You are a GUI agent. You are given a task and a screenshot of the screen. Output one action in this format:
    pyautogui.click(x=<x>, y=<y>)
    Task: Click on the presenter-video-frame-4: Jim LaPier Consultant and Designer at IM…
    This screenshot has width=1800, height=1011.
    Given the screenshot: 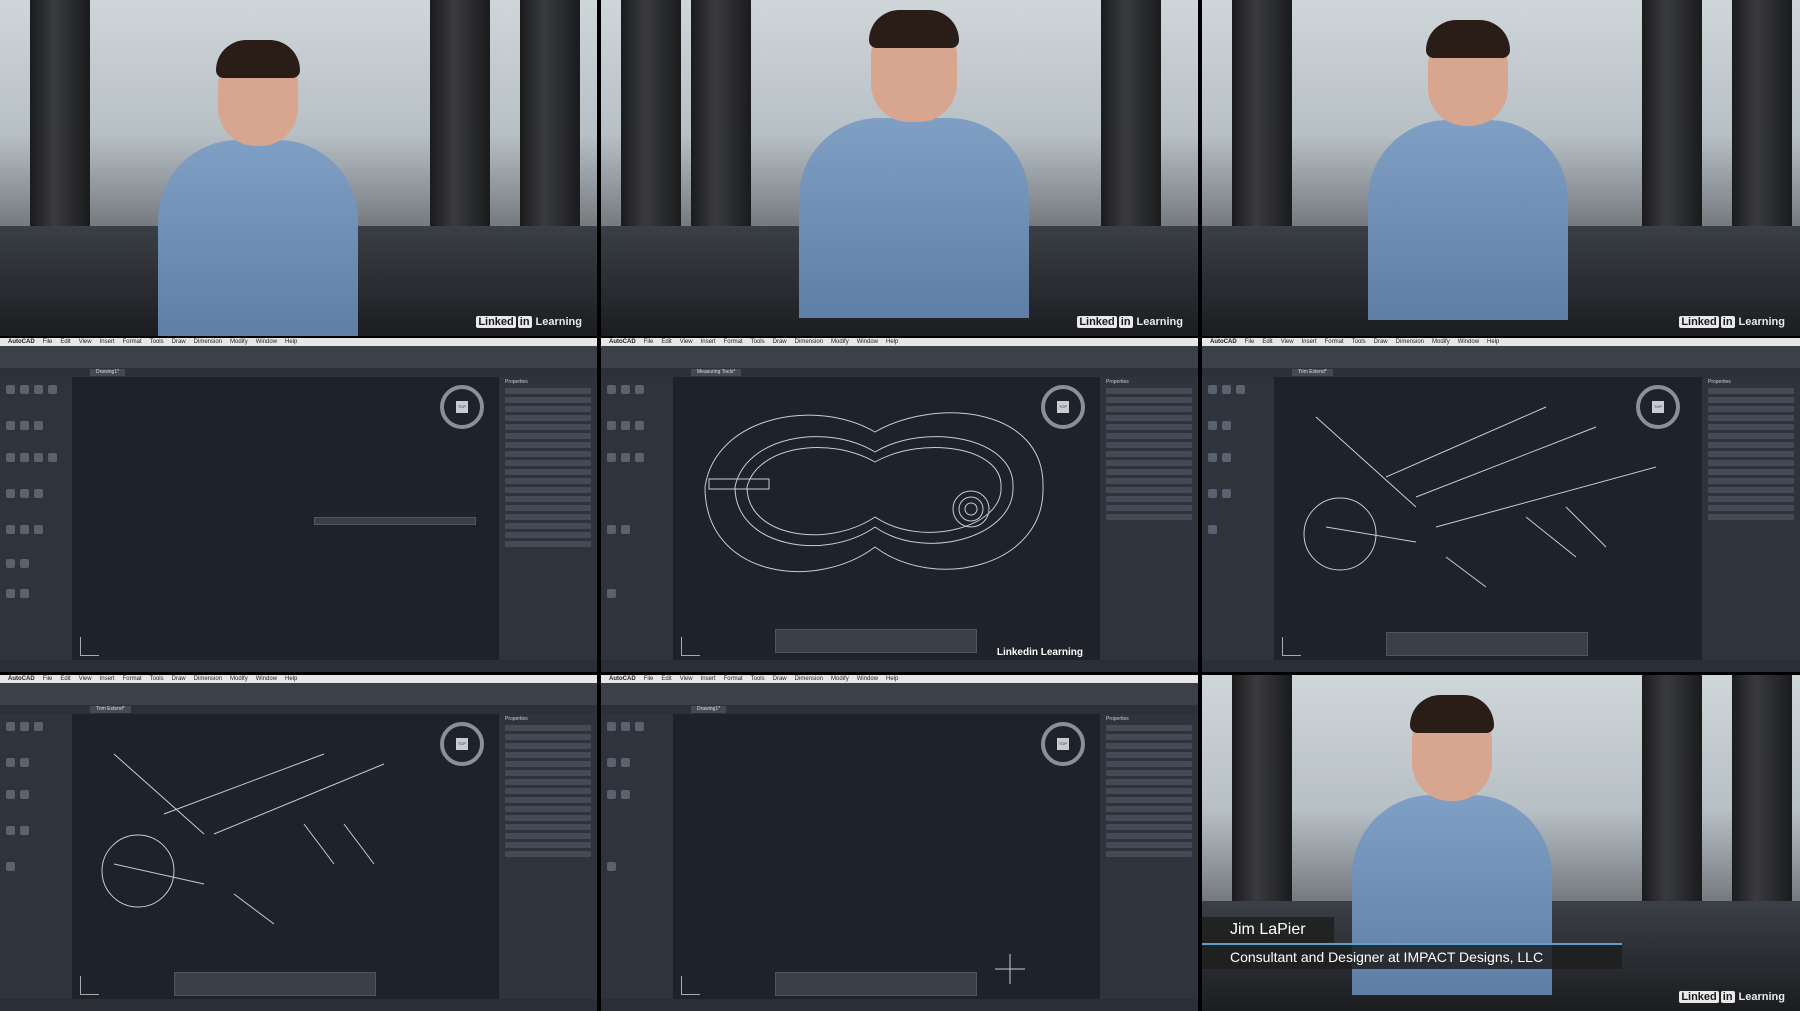 What is the action you would take?
    pyautogui.click(x=1501, y=843)
    